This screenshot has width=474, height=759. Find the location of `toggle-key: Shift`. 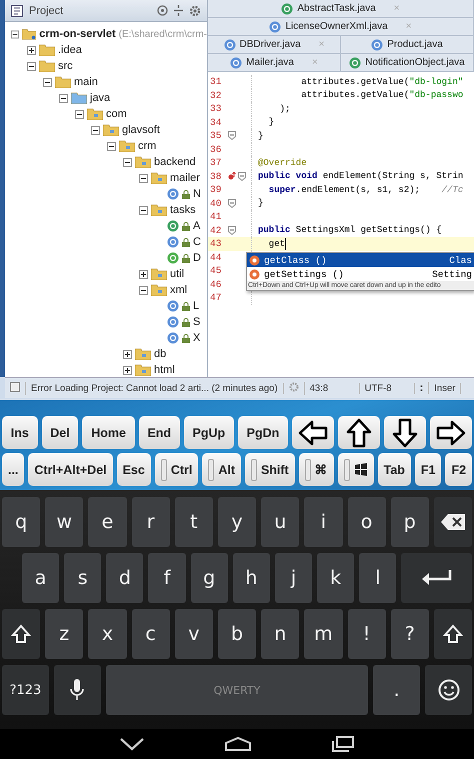

toggle-key: Shift is located at coordinates (269, 469).